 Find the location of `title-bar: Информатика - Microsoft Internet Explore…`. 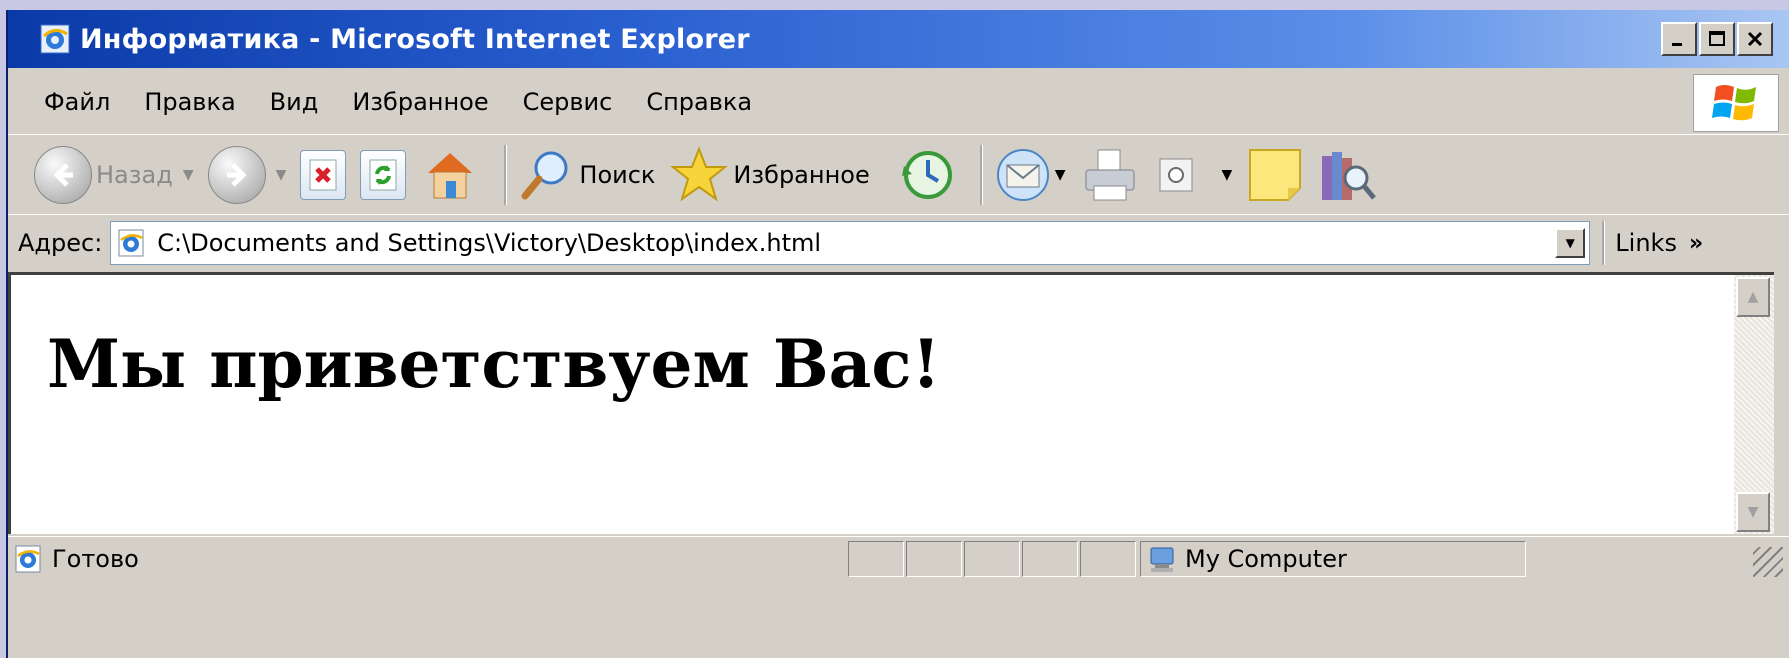

title-bar: Информатика - Microsoft Internet Explore… is located at coordinates (898, 39).